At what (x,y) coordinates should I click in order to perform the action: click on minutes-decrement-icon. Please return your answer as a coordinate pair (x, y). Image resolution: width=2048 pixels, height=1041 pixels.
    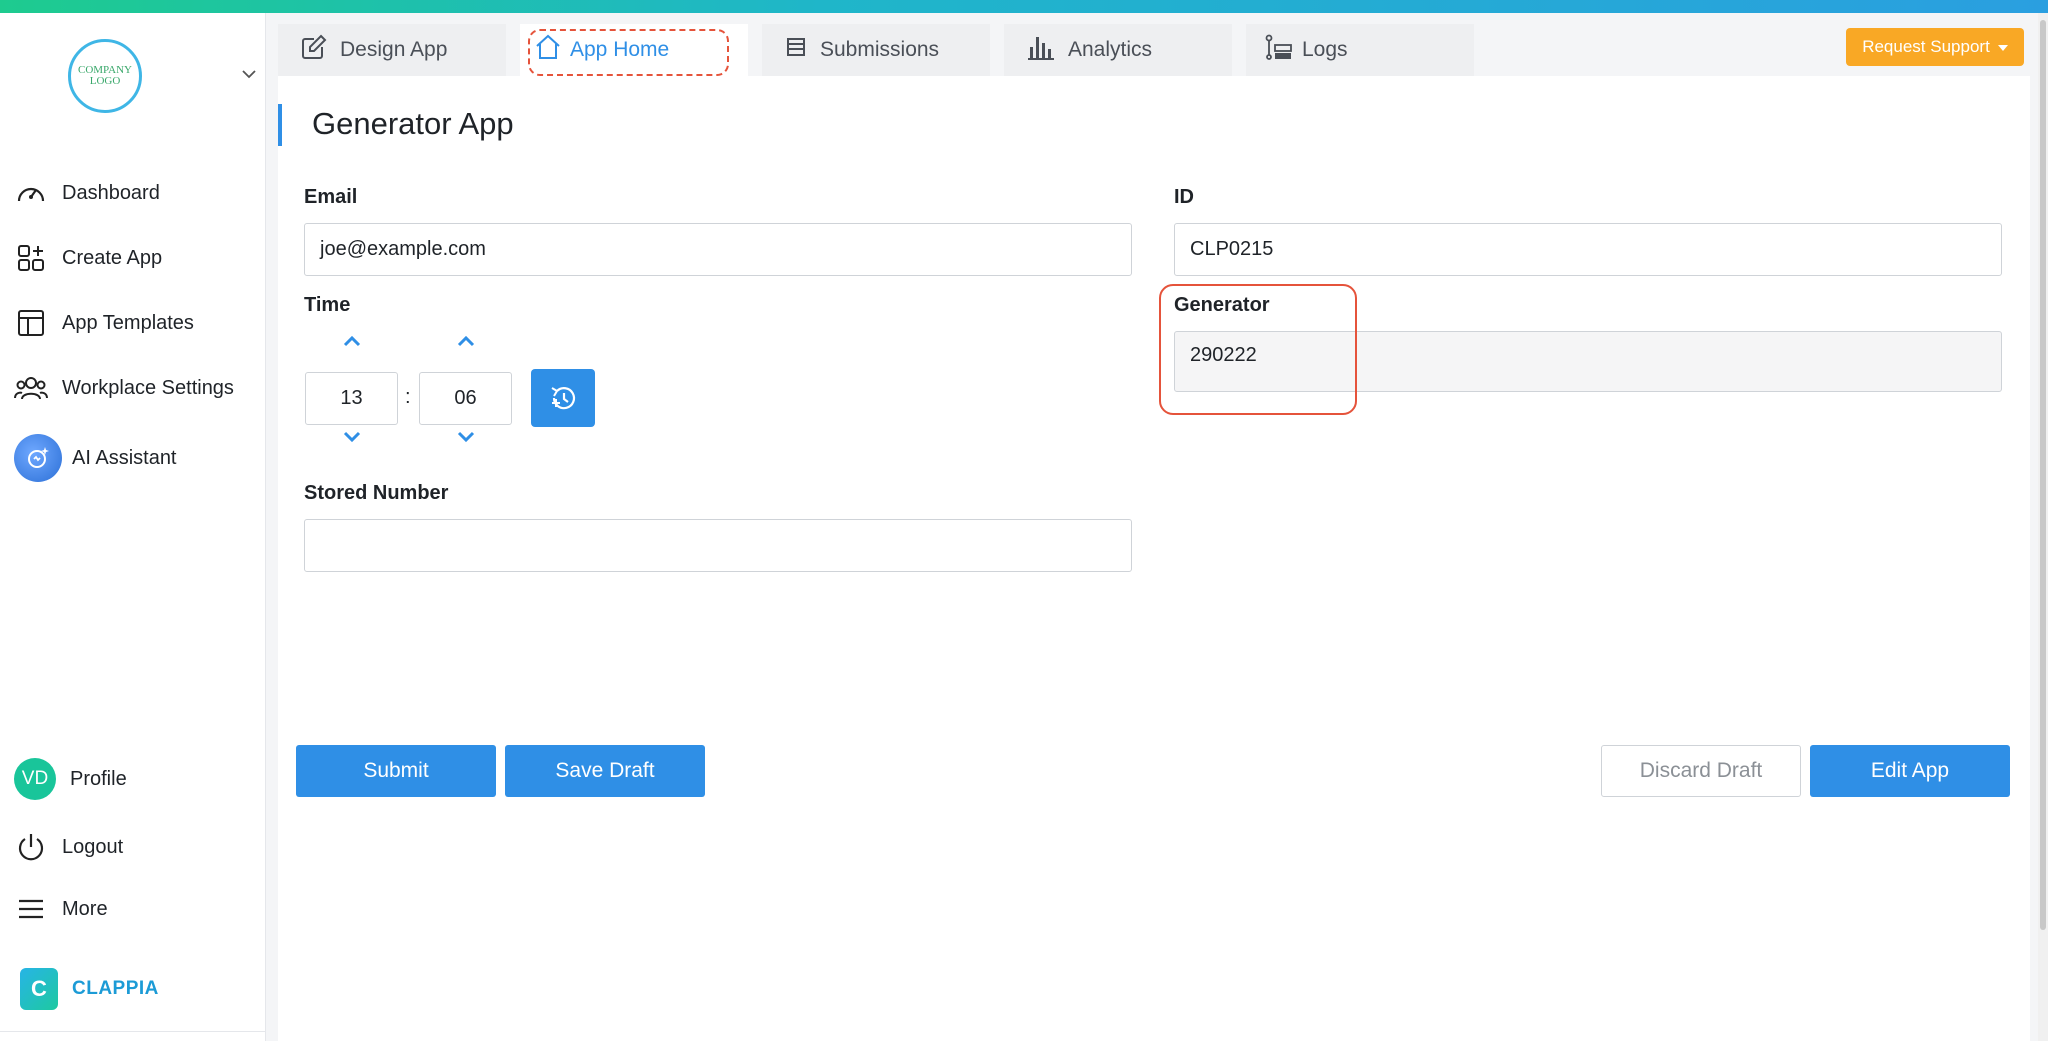
    Looking at the image, I should click on (466, 437).